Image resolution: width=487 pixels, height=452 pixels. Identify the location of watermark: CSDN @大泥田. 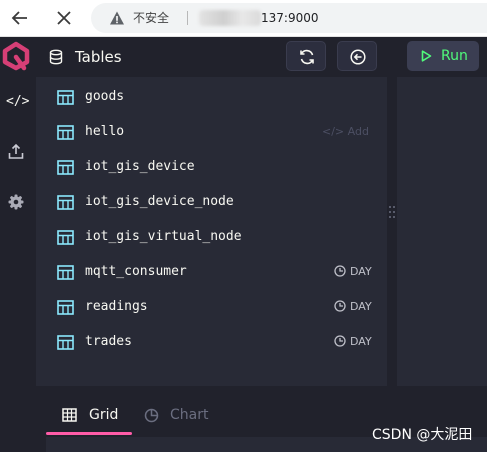
(422, 435).